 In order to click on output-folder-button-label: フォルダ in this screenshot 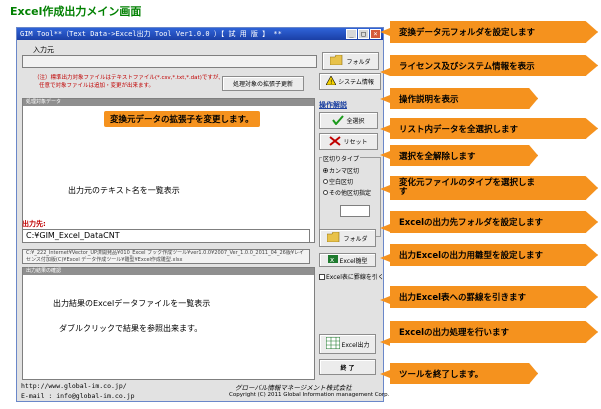, I will do `click(355, 239)`.